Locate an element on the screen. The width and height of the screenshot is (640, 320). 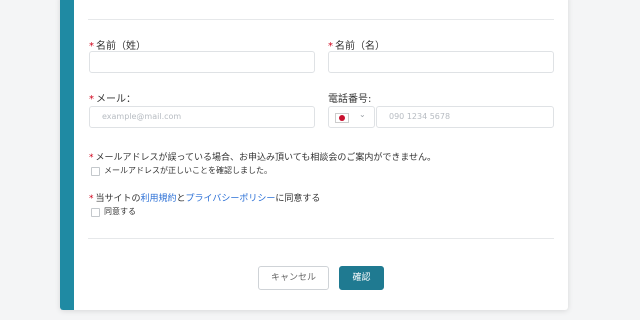
phone-input: 090 1234 5678 is located at coordinates (465, 117).